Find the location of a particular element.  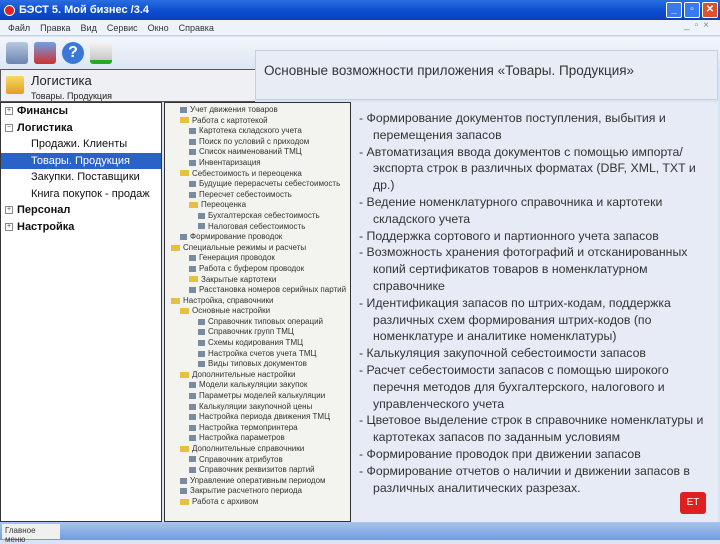

tree-item: Специальные режимы и расчеты is located at coordinates (257, 248).